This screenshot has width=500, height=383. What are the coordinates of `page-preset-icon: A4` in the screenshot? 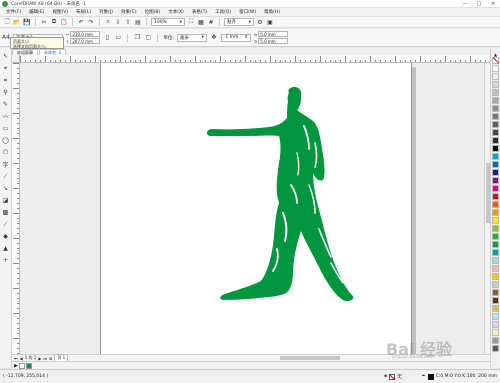 It's located at (6, 38).